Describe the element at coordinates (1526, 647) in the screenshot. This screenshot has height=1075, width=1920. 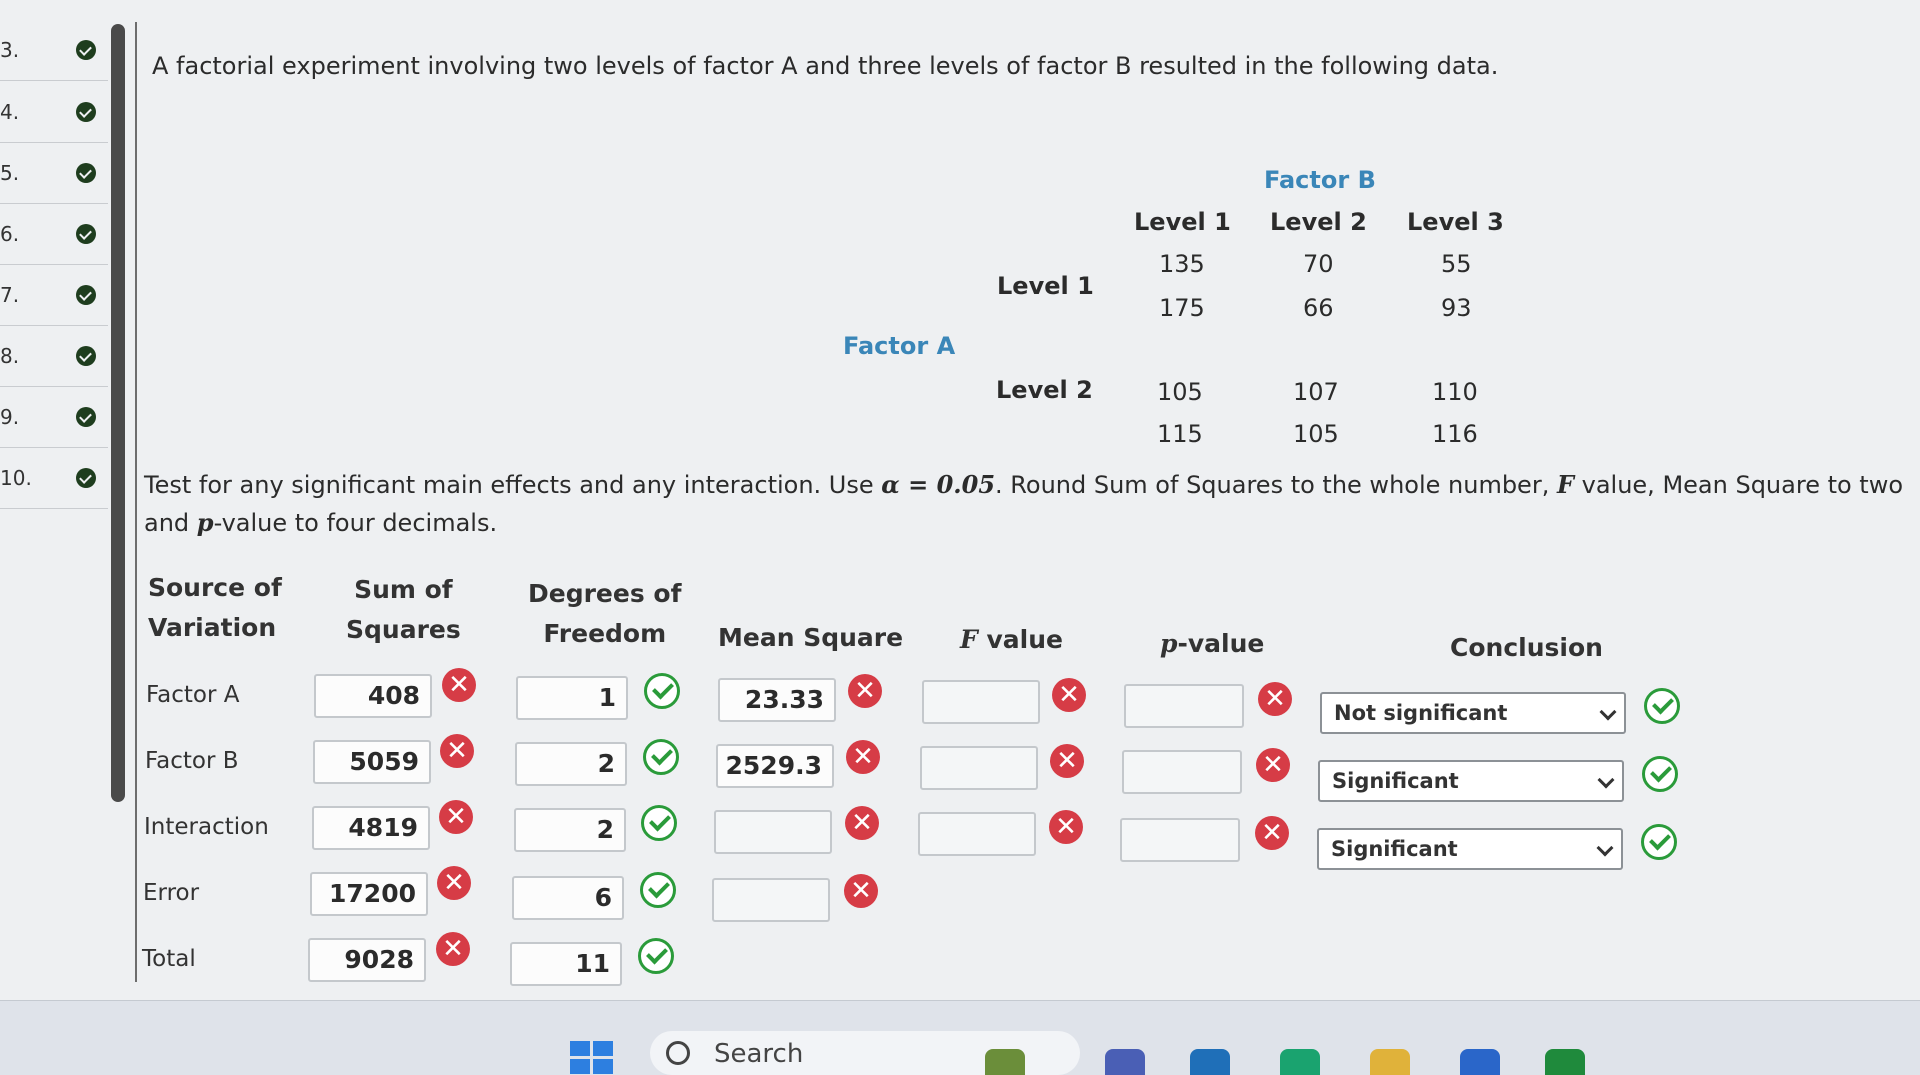
I see `header-conclusion: Conclusion` at that location.